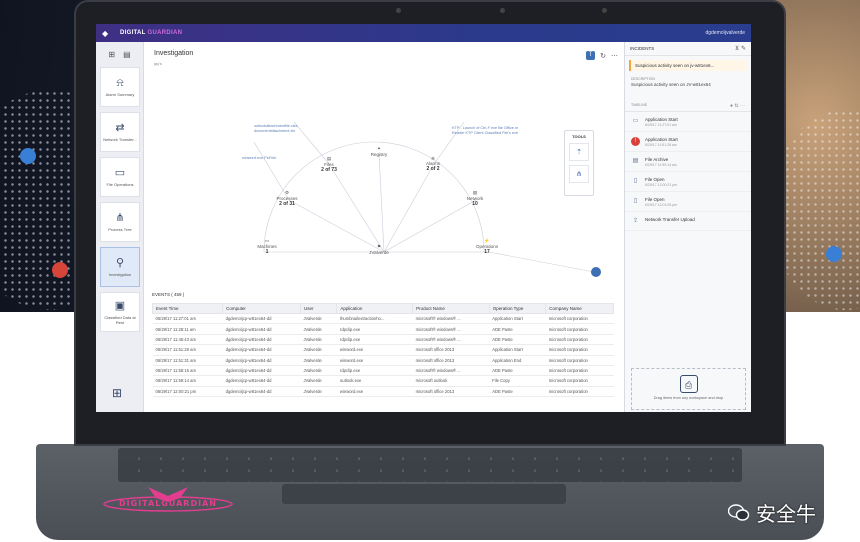 The height and width of the screenshot is (542, 860). I want to click on table-cell: 06/29/17 12:00:21 pm, so click(187, 392).